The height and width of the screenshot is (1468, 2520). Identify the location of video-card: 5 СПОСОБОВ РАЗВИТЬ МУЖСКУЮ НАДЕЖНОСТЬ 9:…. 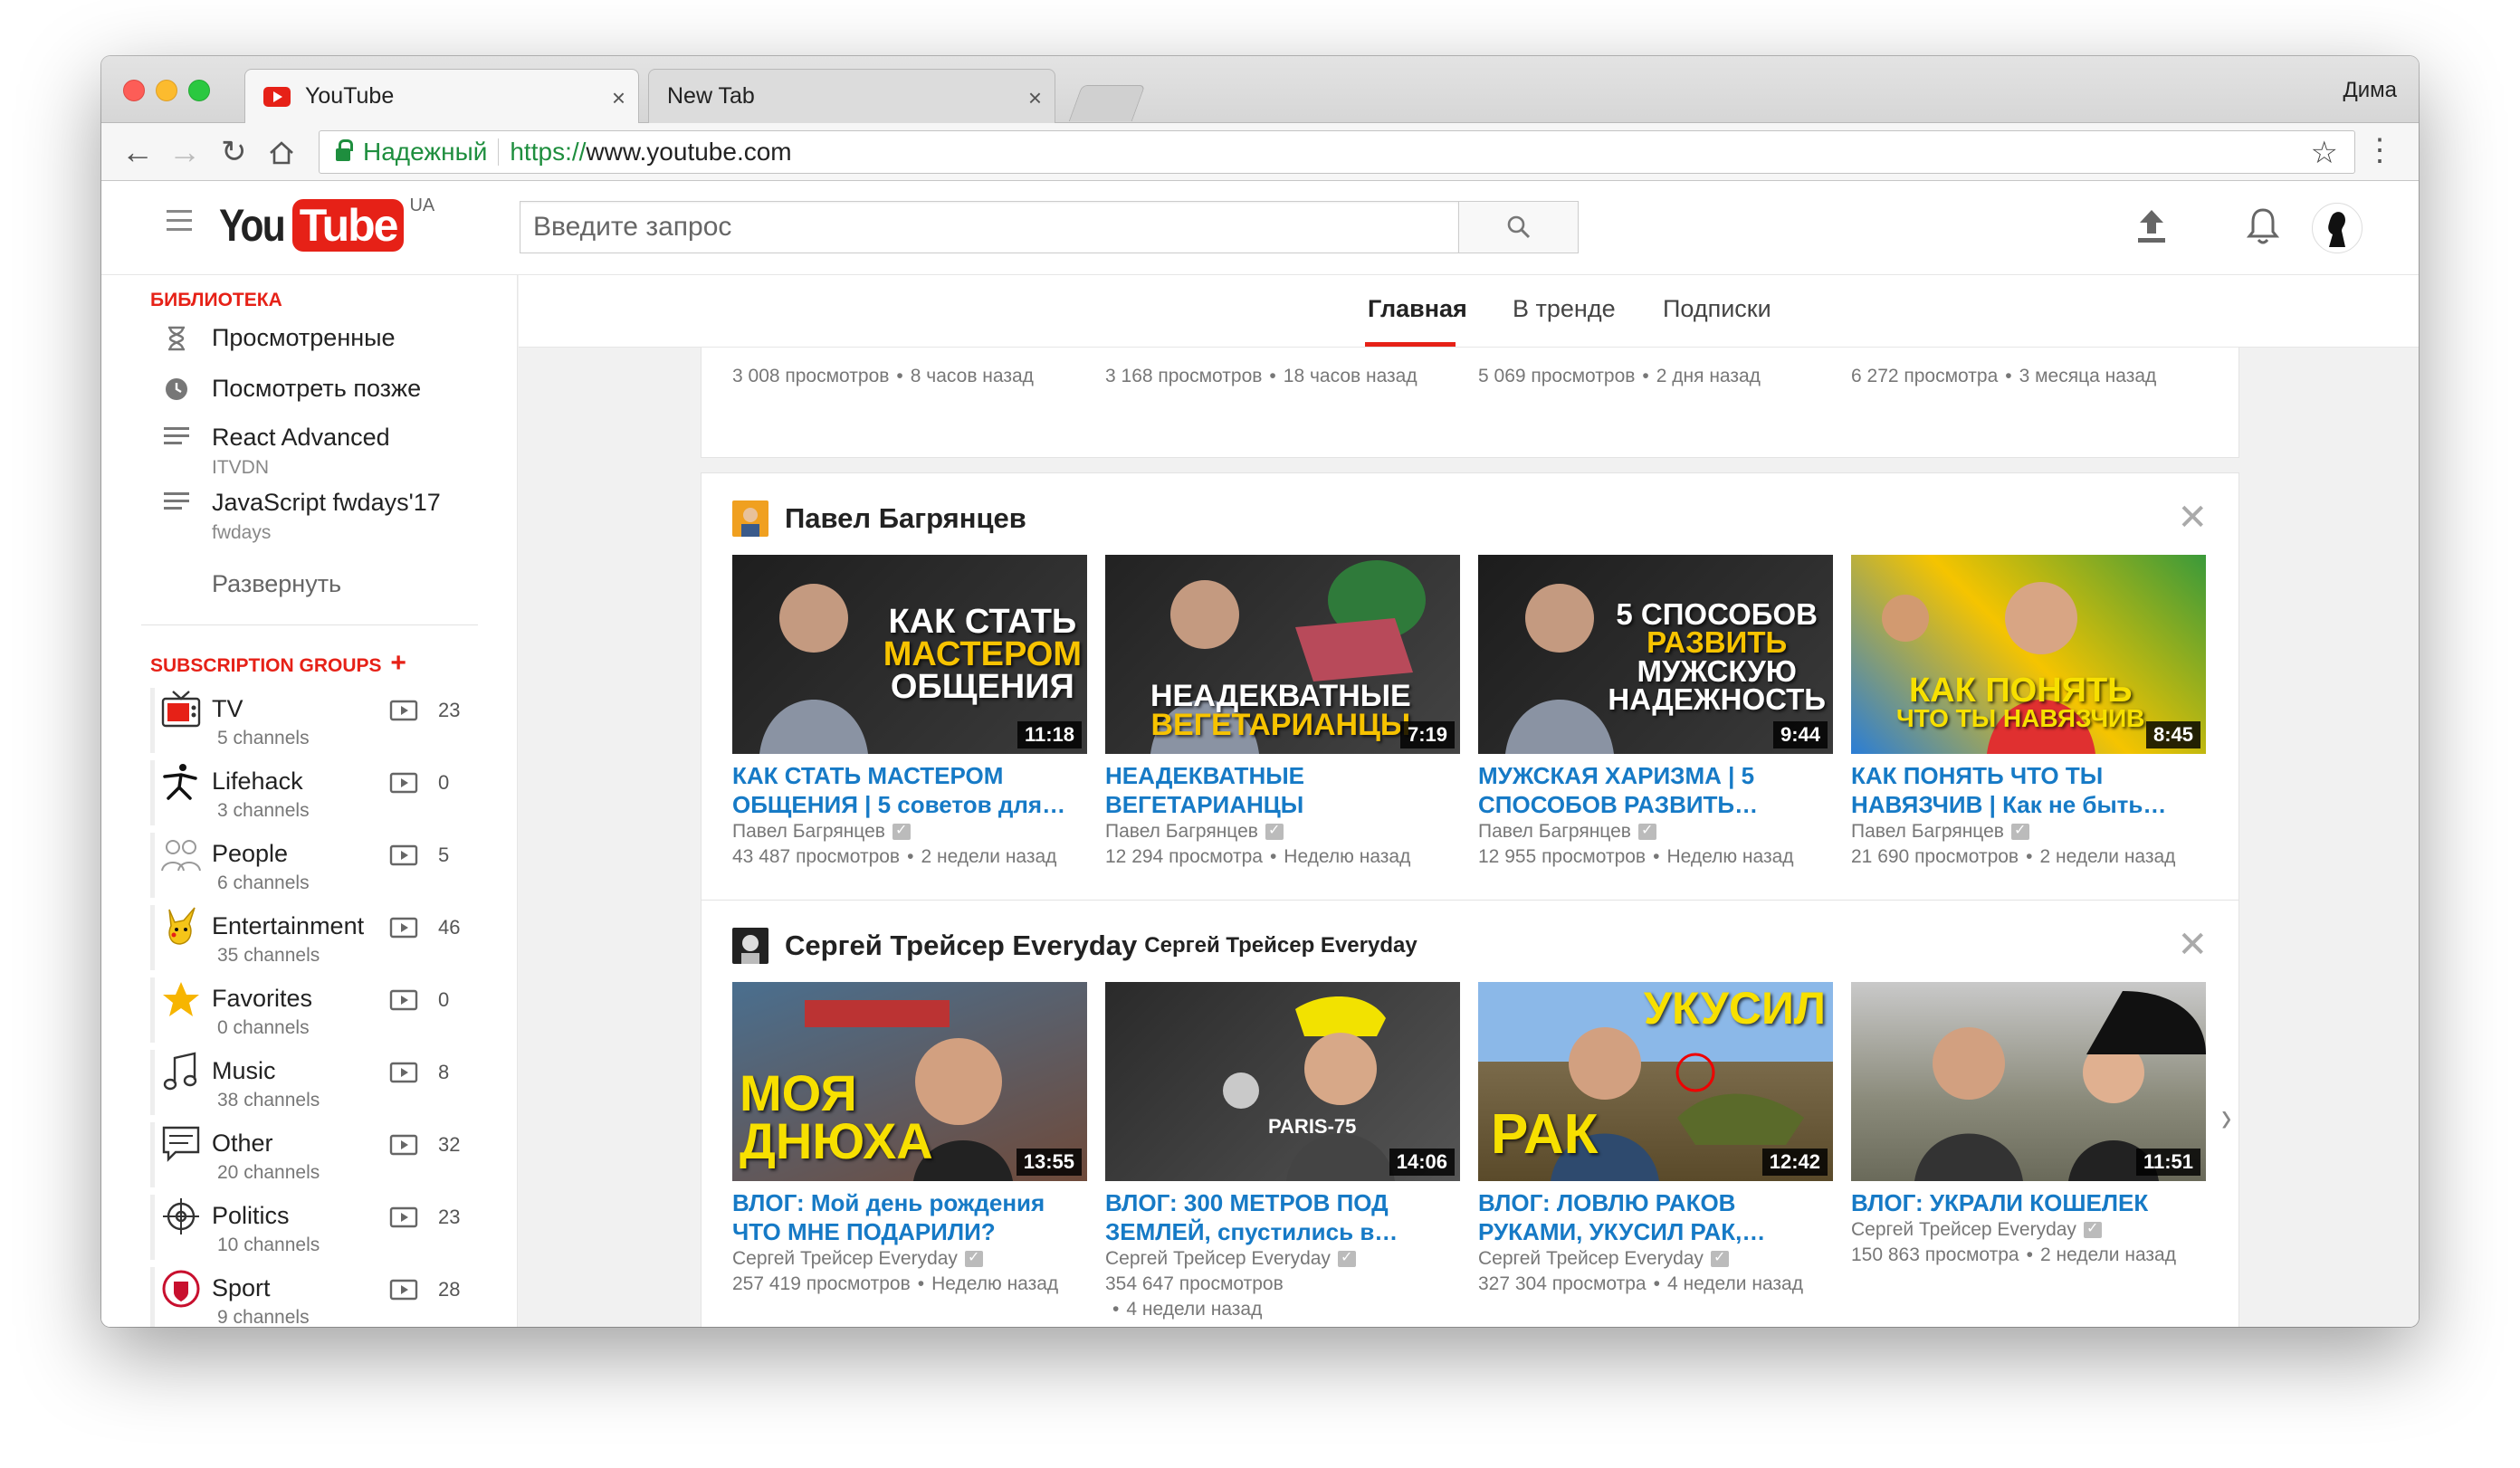
(1655, 711).